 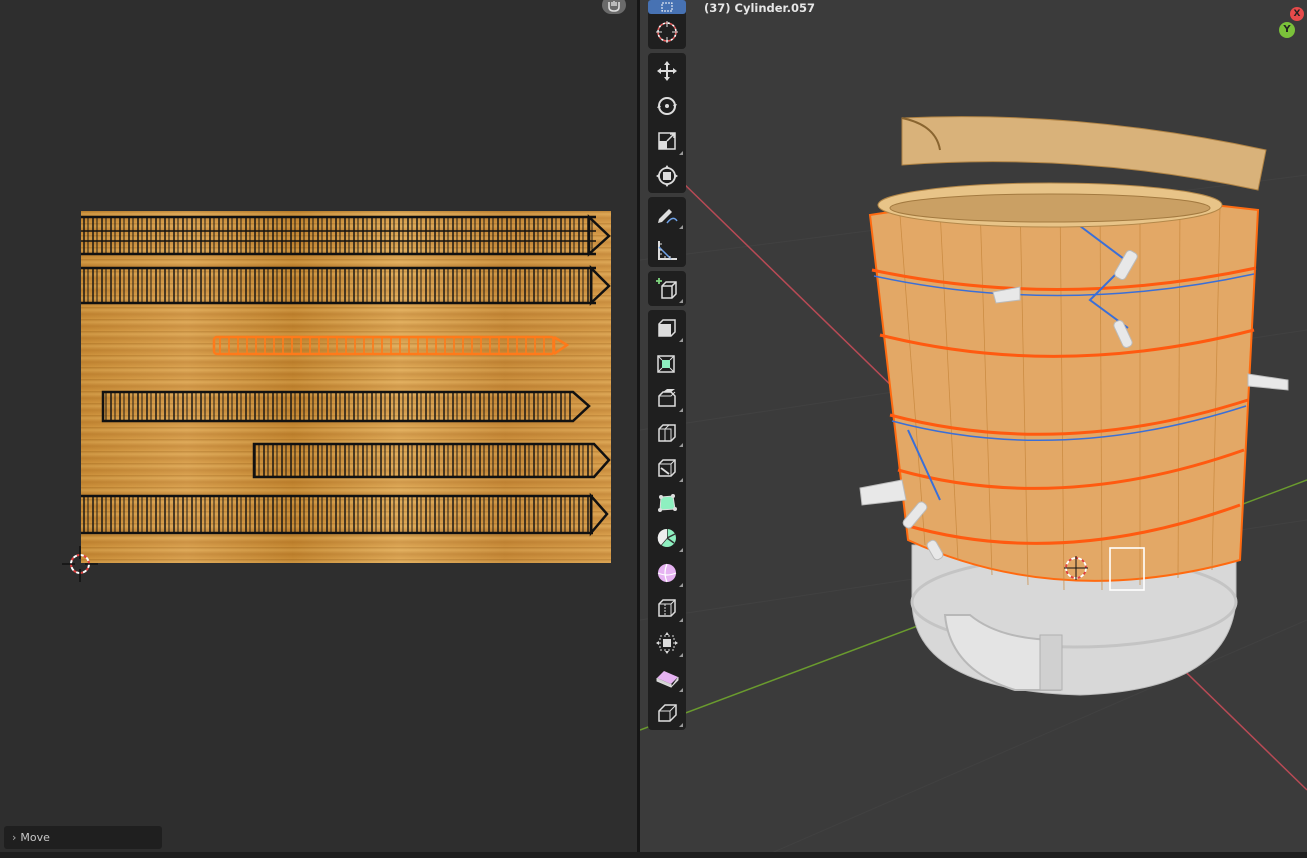 I want to click on steamer-lid, so click(x=1072, y=172).